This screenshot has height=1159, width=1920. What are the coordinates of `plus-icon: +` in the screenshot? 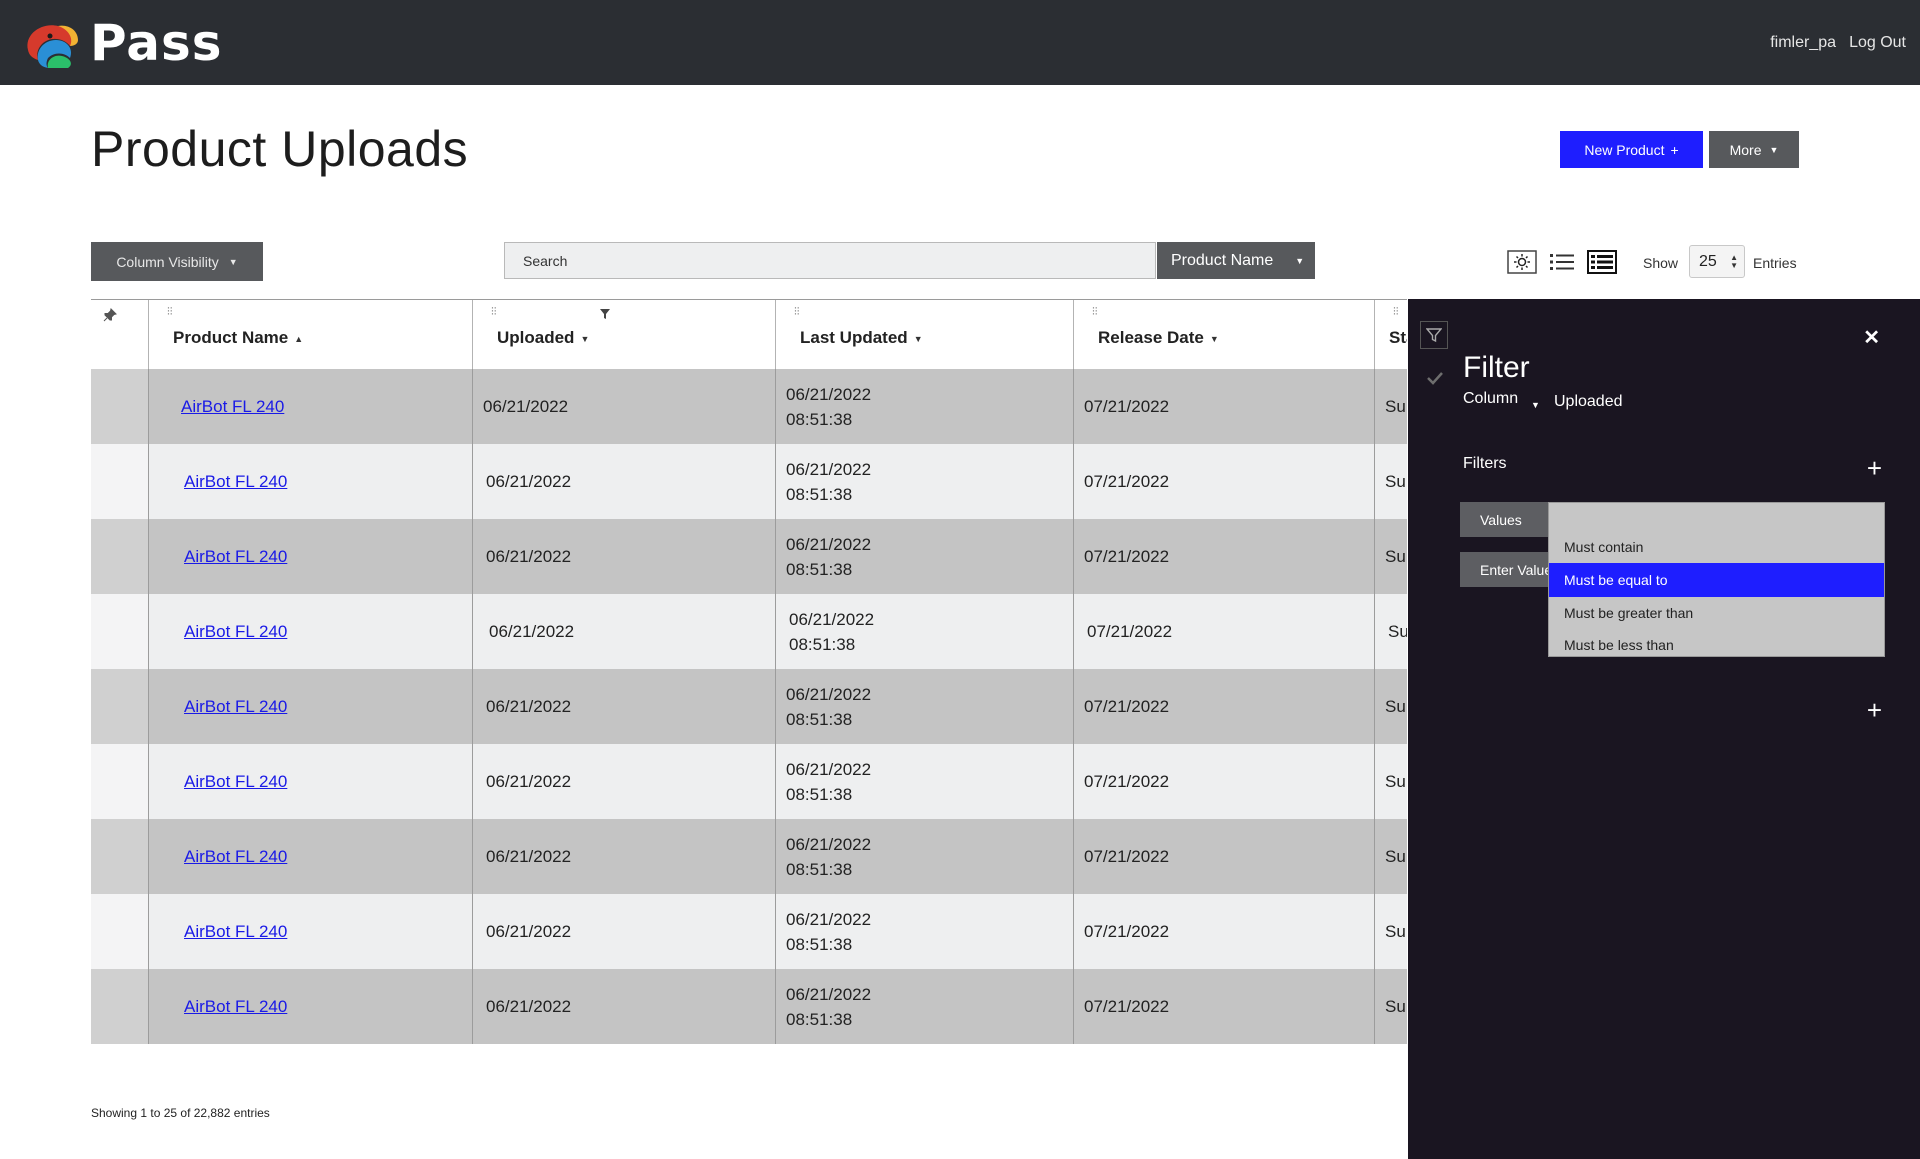 It's located at (1674, 149).